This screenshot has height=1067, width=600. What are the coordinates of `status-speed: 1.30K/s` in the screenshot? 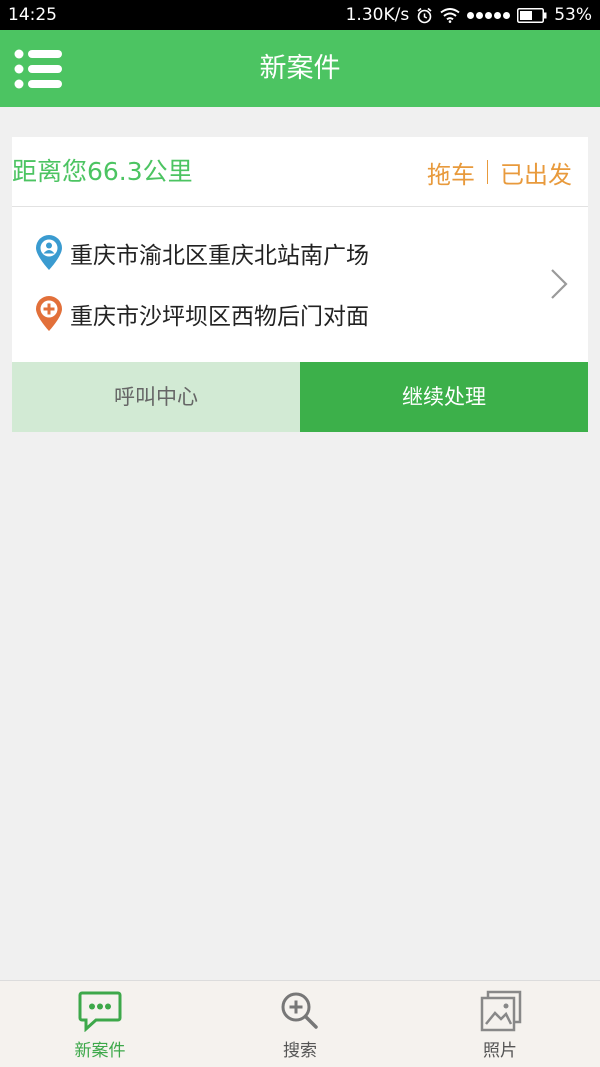 It's located at (377, 15).